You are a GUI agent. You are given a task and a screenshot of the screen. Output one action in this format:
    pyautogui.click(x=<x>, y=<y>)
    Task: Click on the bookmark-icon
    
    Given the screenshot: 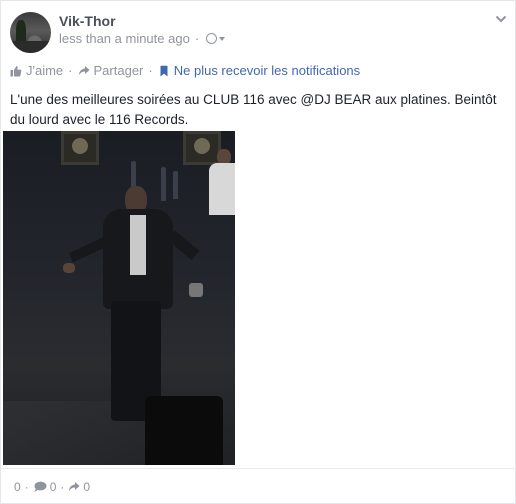 What is the action you would take?
    pyautogui.click(x=164, y=70)
    